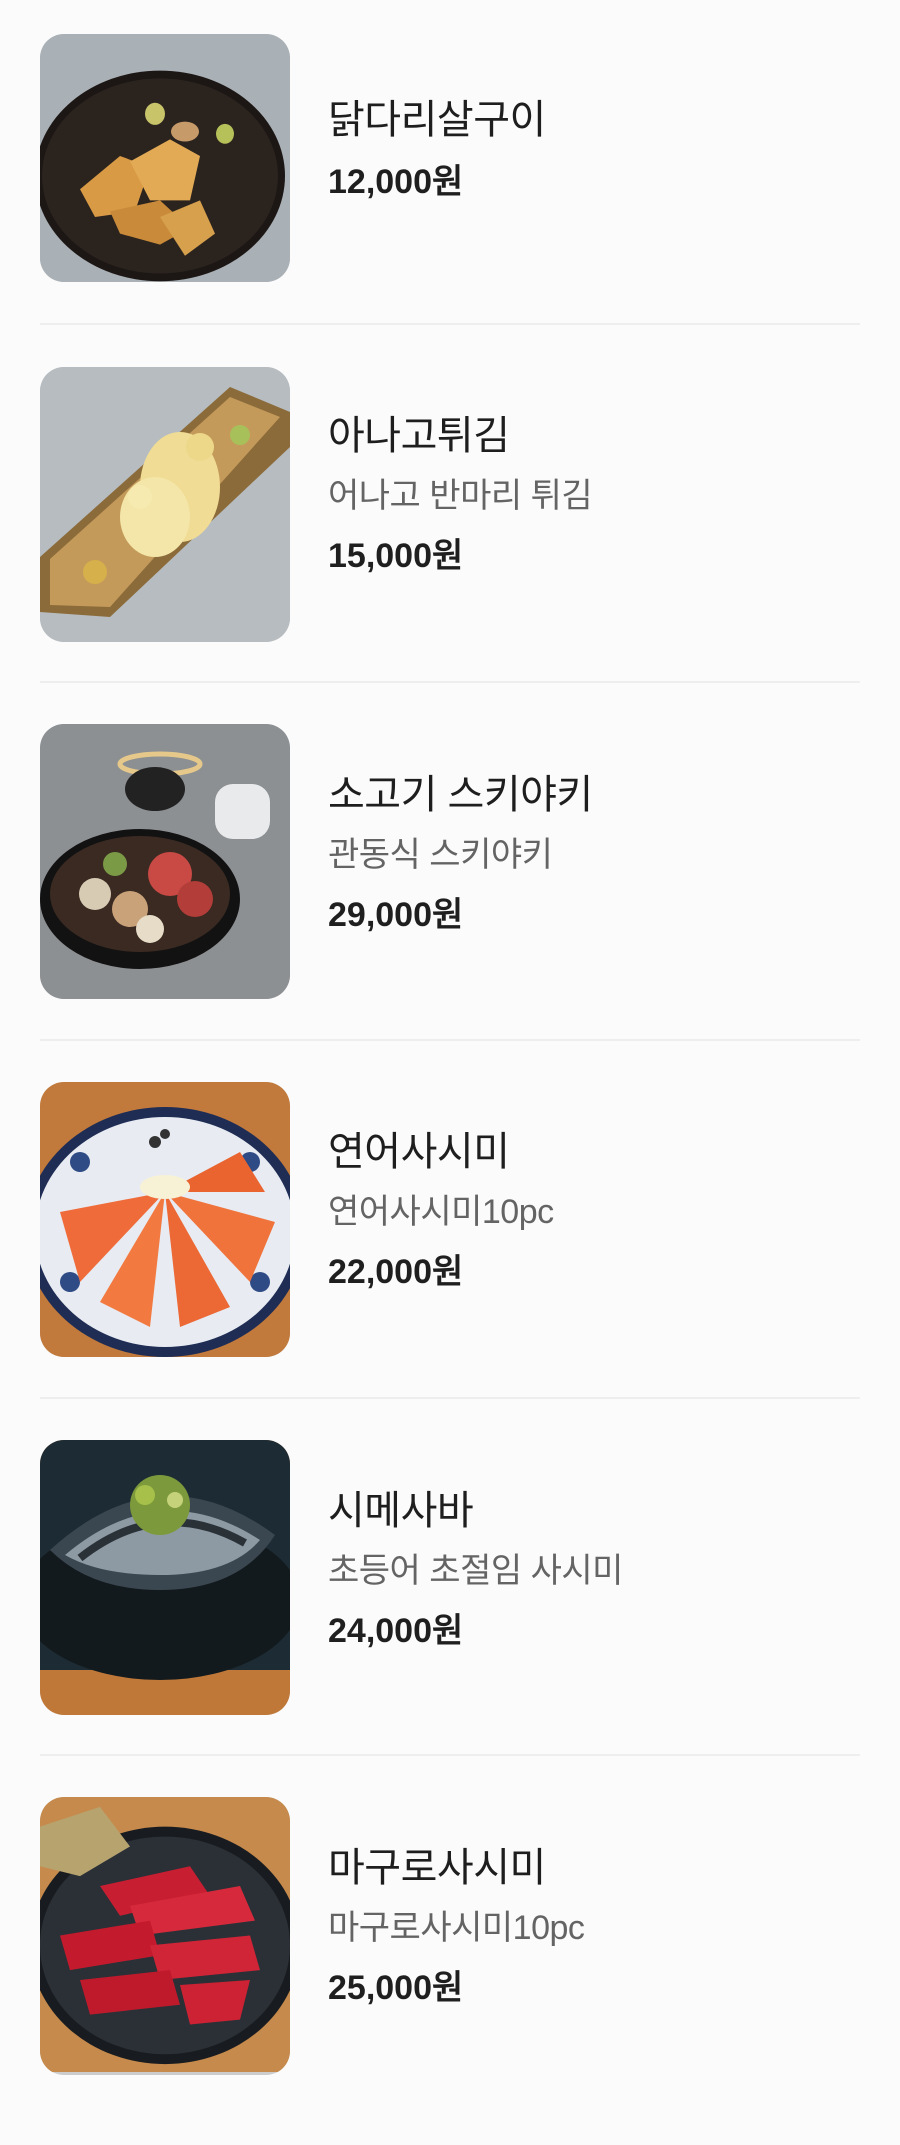  Describe the element at coordinates (165, 1577) in the screenshot. I see `shime-saba-photo` at that location.